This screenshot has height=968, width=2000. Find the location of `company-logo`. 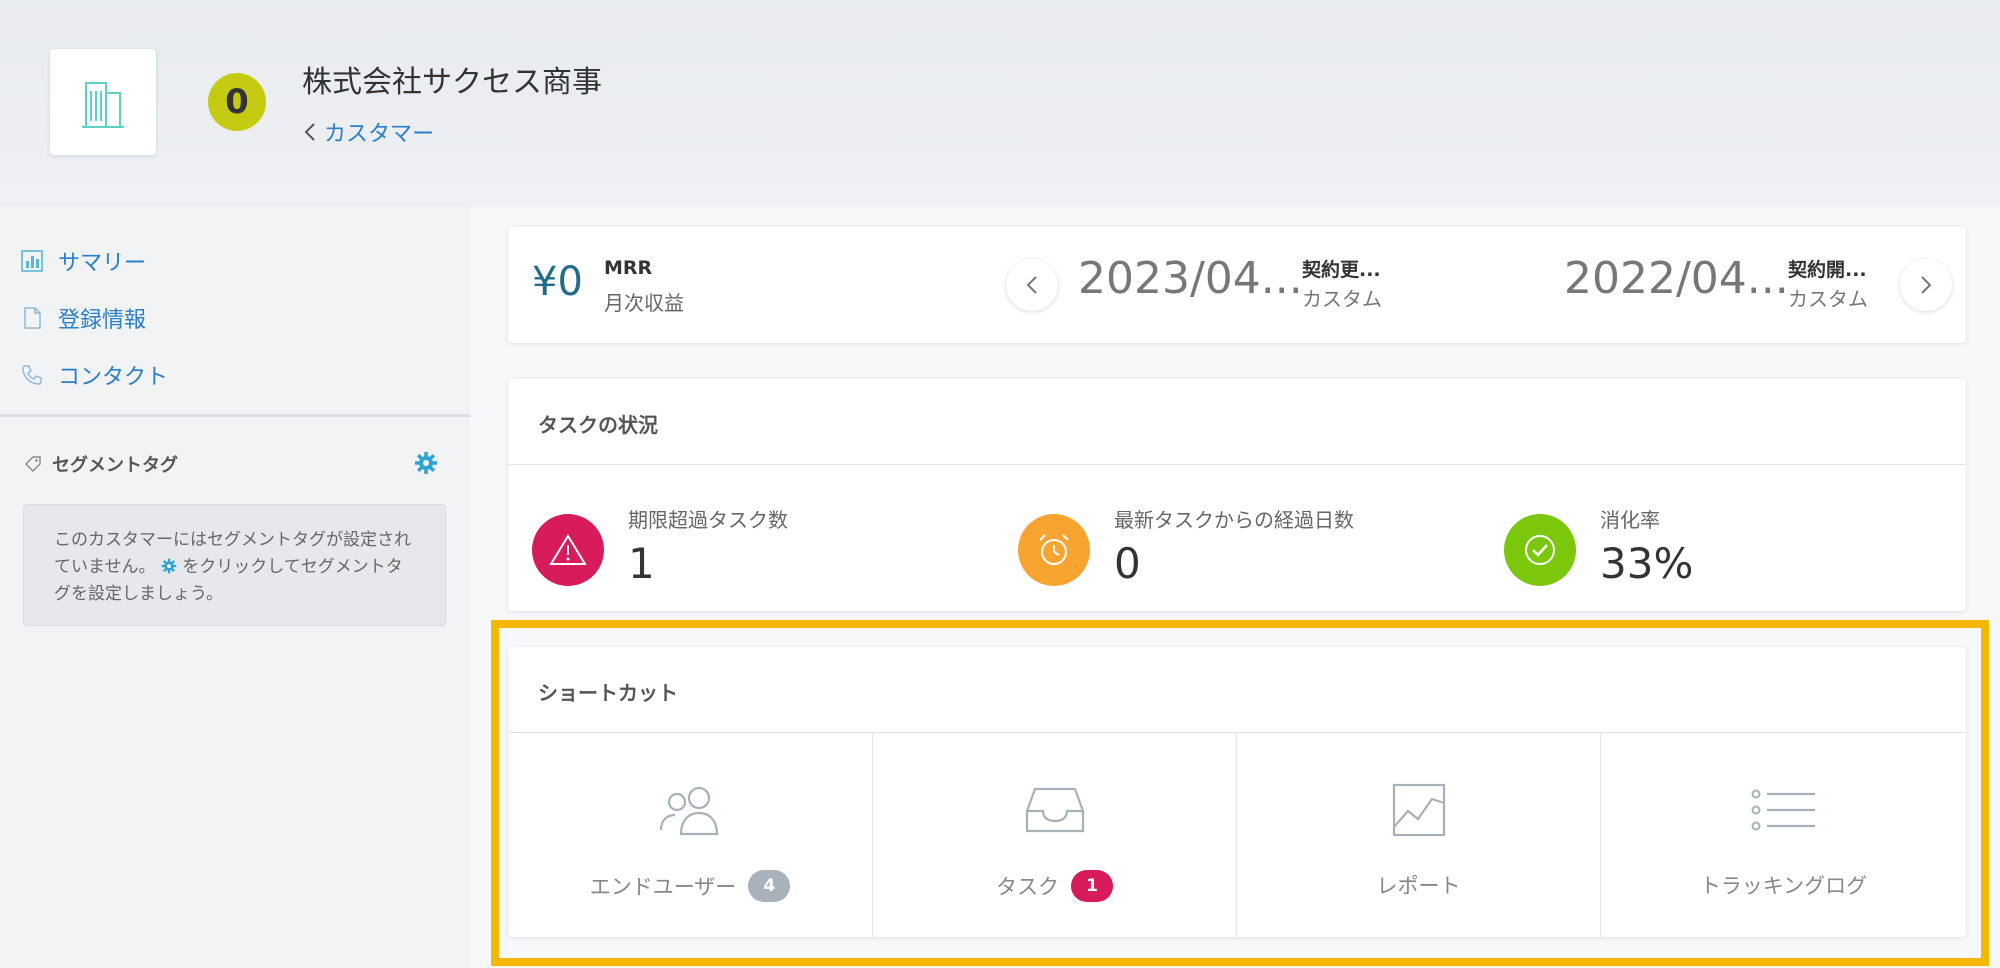

company-logo is located at coordinates (103, 102).